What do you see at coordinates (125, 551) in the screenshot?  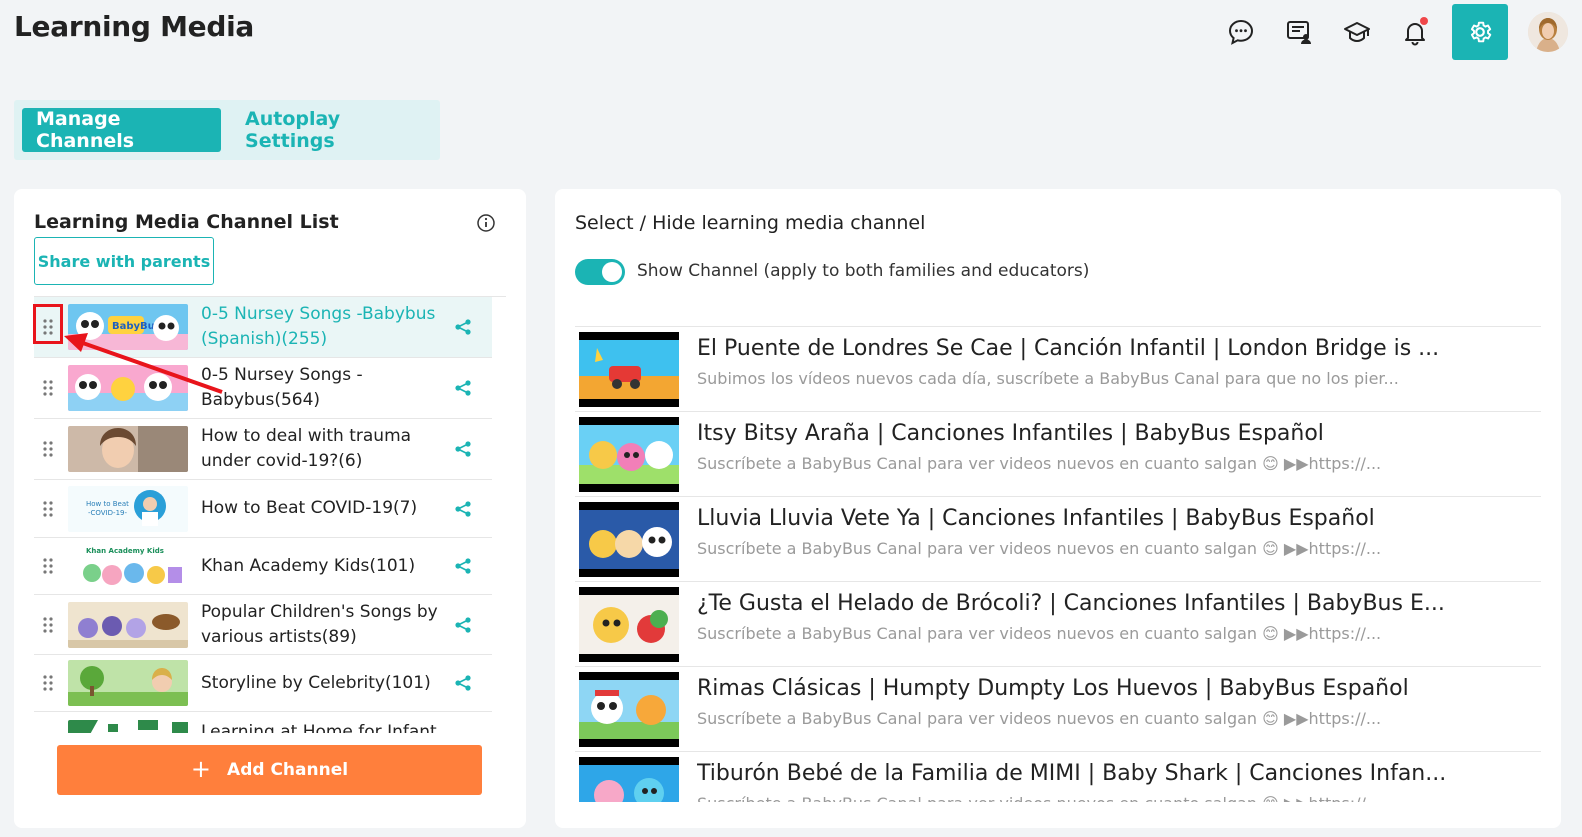 I see `svg-text: Khan Academy Kids` at bounding box center [125, 551].